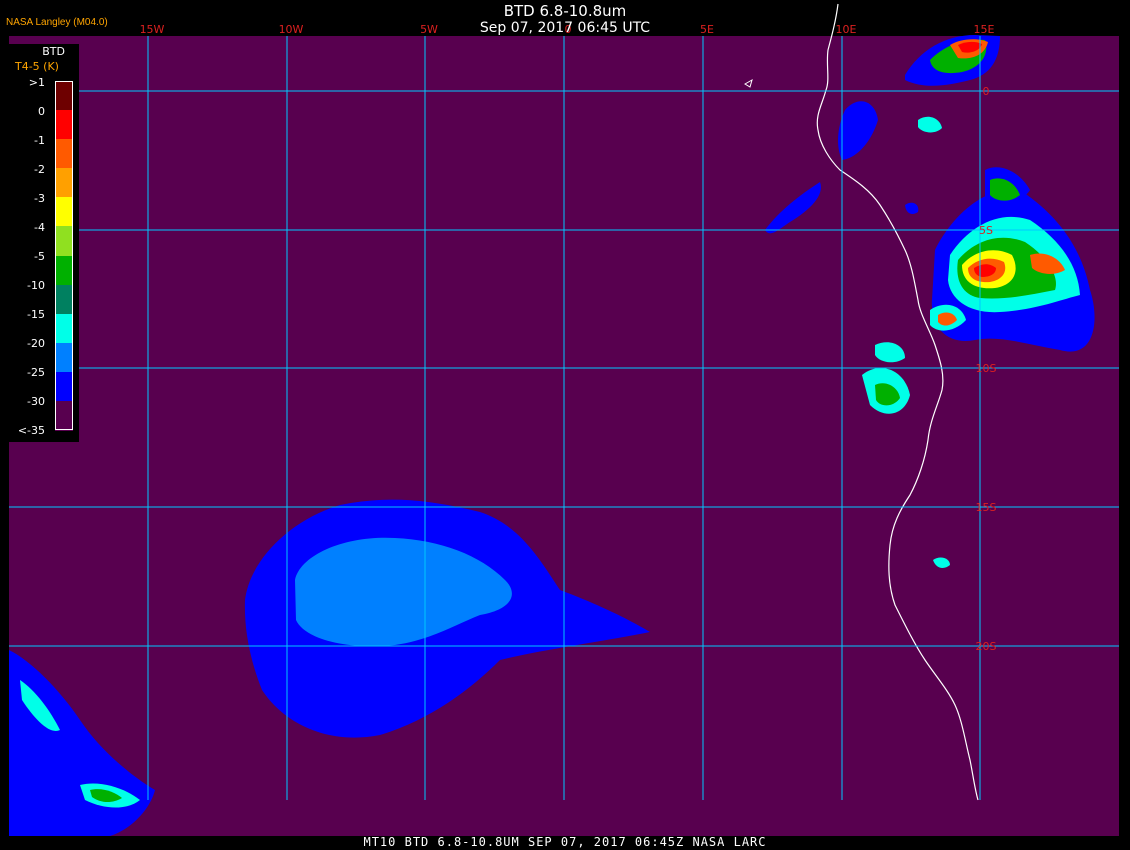 This screenshot has height=850, width=1130. Describe the element at coordinates (565, 28) in the screenshot. I see `image-timestamp: Sep 07, 2017 06:45 UTC` at that location.